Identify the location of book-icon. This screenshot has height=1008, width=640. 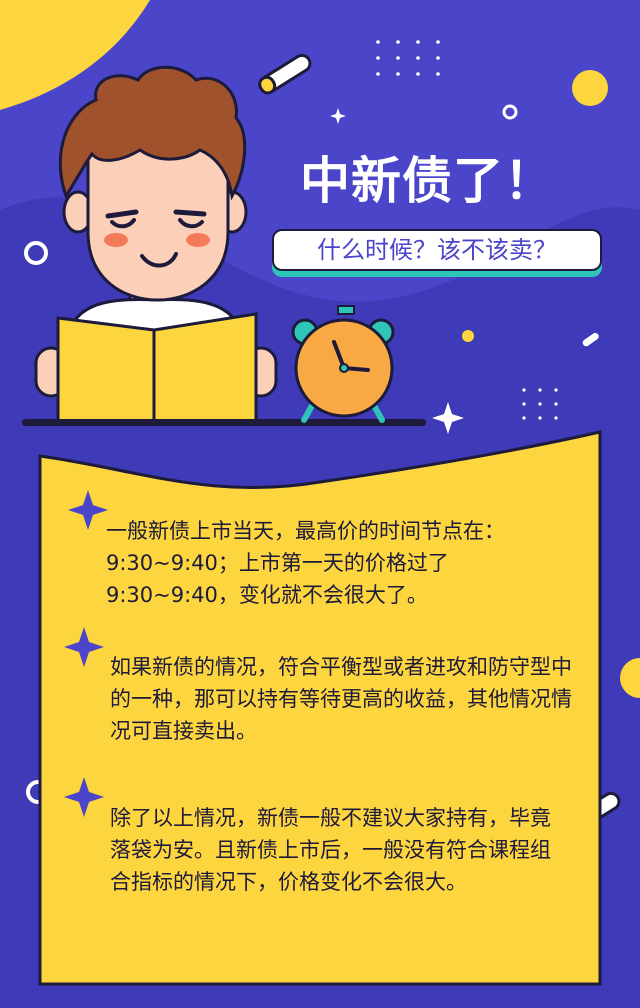
(157, 368).